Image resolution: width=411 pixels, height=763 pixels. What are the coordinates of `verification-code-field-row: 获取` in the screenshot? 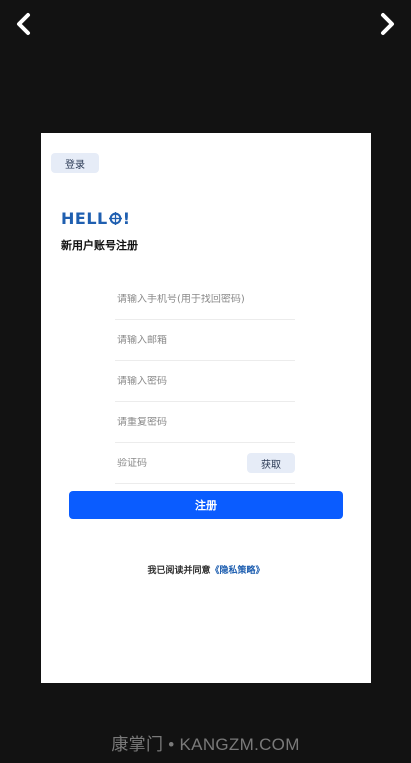 It's located at (205, 463).